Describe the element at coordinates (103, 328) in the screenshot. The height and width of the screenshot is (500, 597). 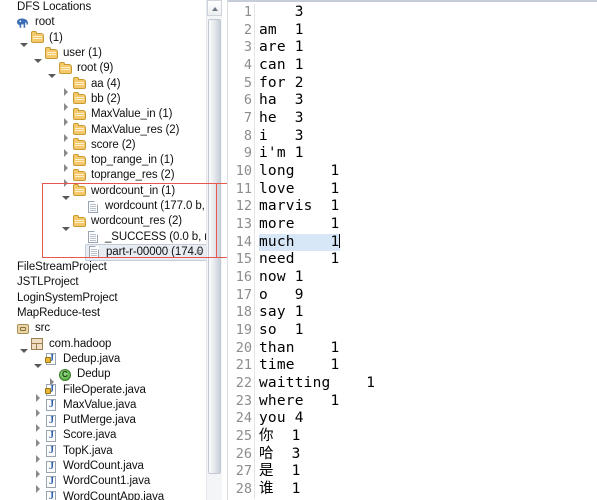
I see `tree-row: src` at that location.